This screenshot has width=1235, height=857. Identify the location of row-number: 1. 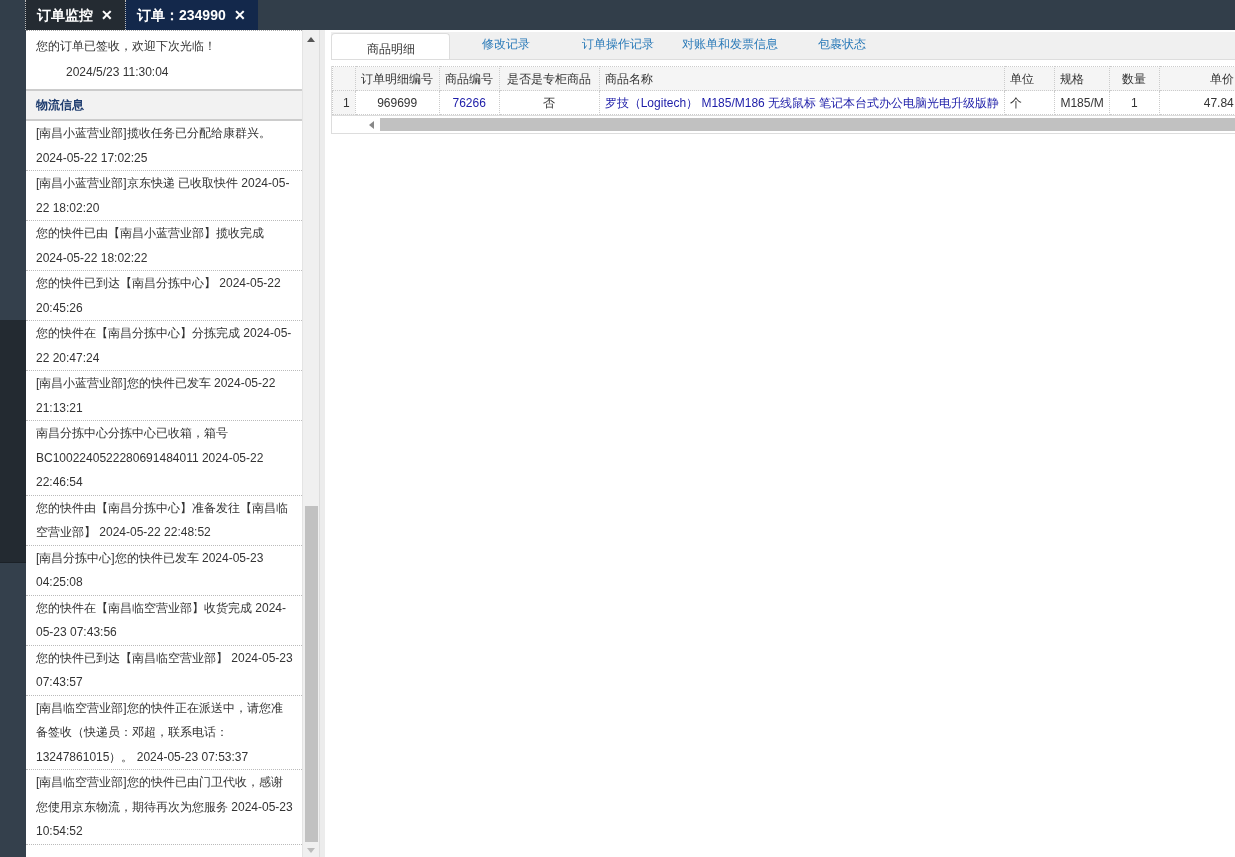
(344, 102).